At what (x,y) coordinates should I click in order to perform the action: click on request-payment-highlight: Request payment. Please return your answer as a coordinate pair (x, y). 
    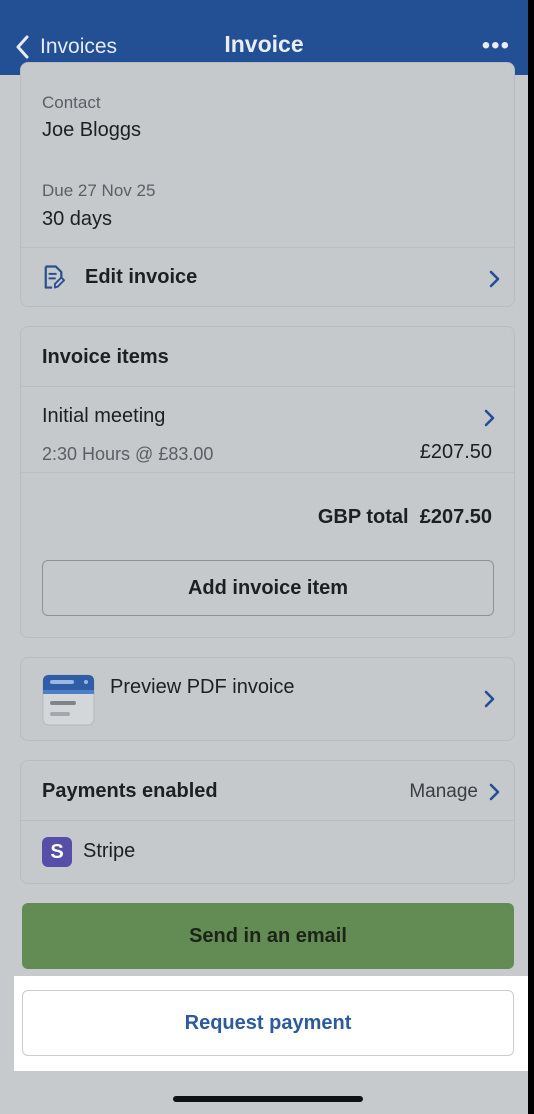
    Looking at the image, I should click on (271, 1023).